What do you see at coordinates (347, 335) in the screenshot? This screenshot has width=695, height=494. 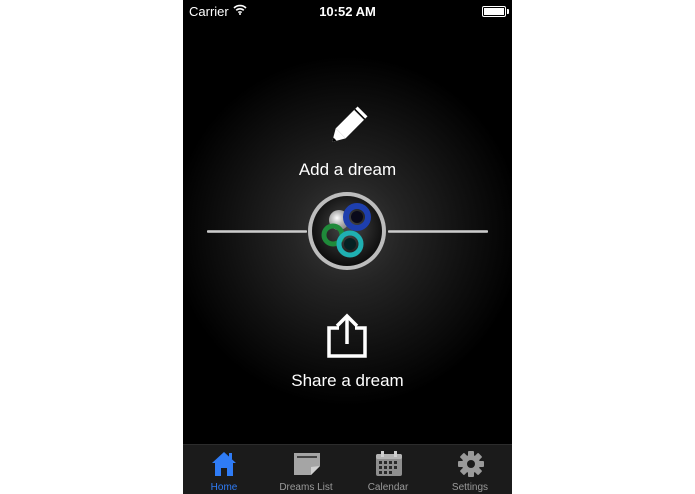 I see `share-icon` at bounding box center [347, 335].